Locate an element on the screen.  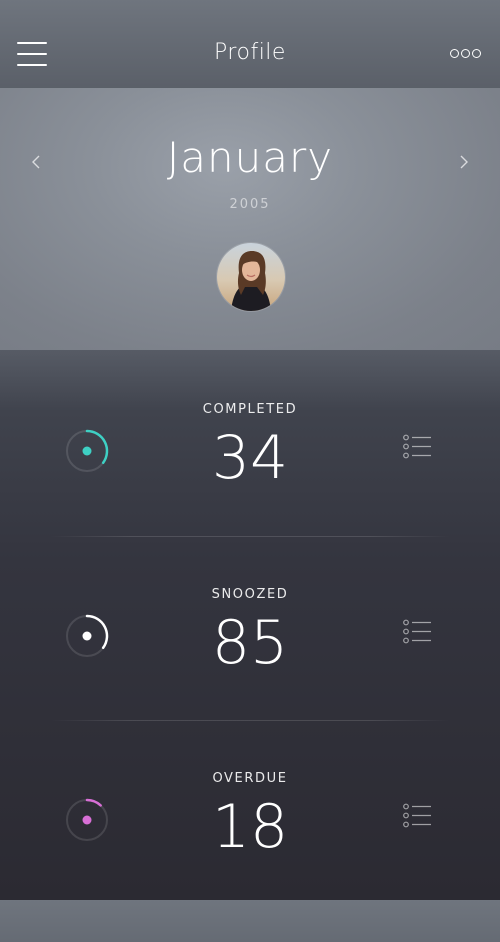
chevron-right-icon is located at coordinates (463, 162).